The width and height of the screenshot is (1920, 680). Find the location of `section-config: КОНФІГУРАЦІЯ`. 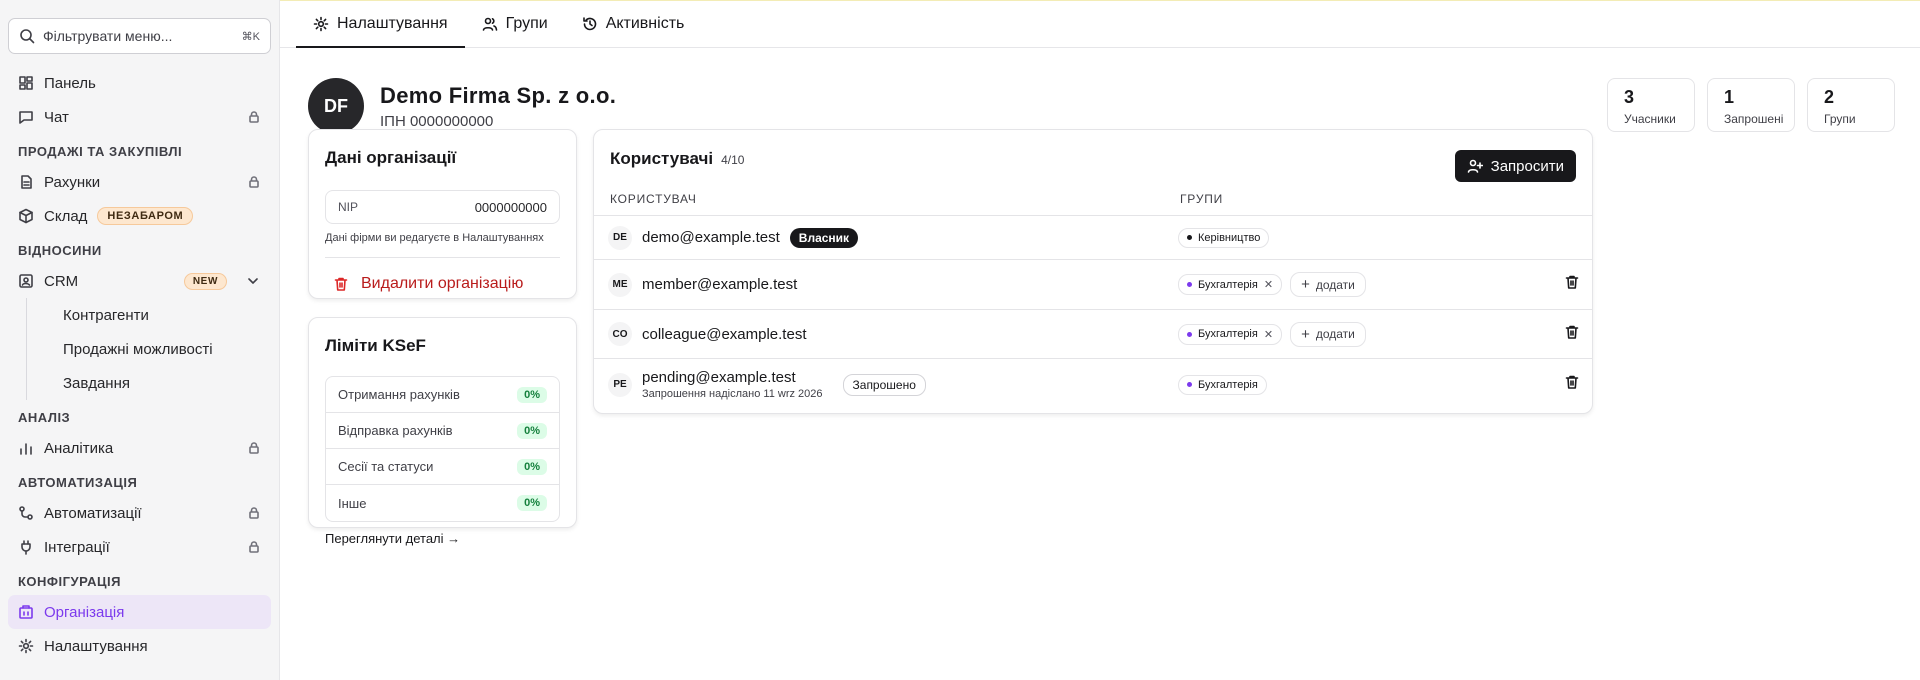

section-config: КОНФІГУРАЦІЯ is located at coordinates (69, 581).